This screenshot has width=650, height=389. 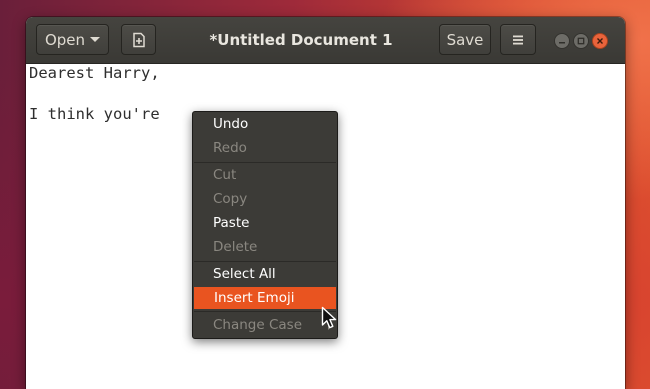 I want to click on close-icon, so click(x=600, y=41).